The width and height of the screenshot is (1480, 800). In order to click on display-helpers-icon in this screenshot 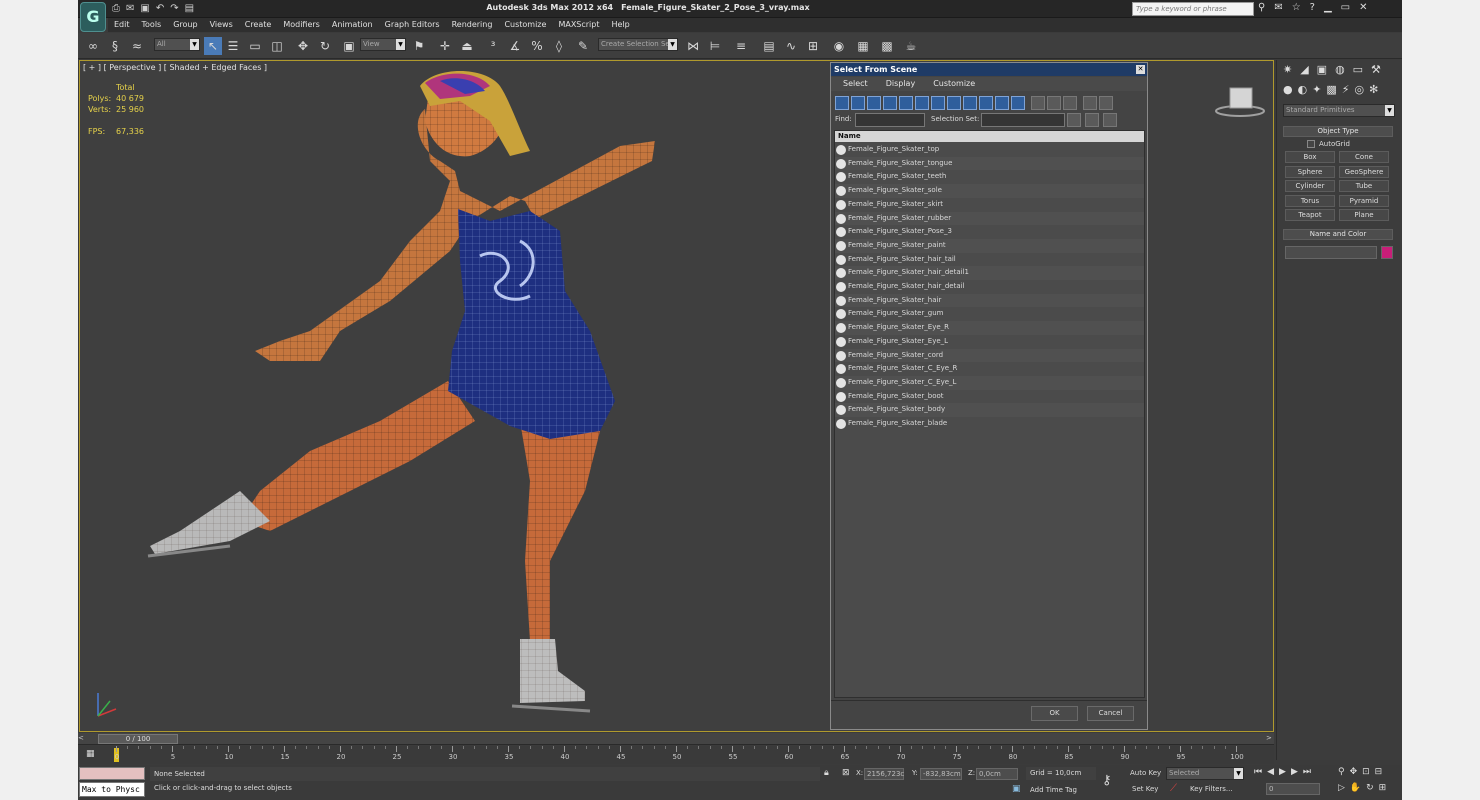, I will do `click(906, 103)`.